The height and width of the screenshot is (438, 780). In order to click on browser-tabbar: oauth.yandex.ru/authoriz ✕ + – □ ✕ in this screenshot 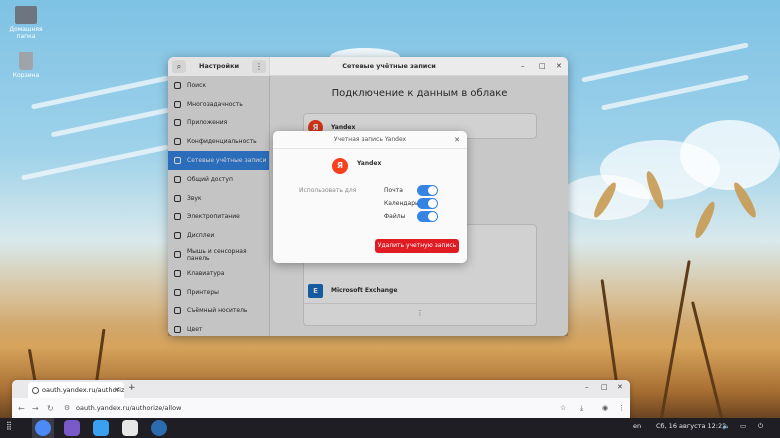, I will do `click(321, 389)`.